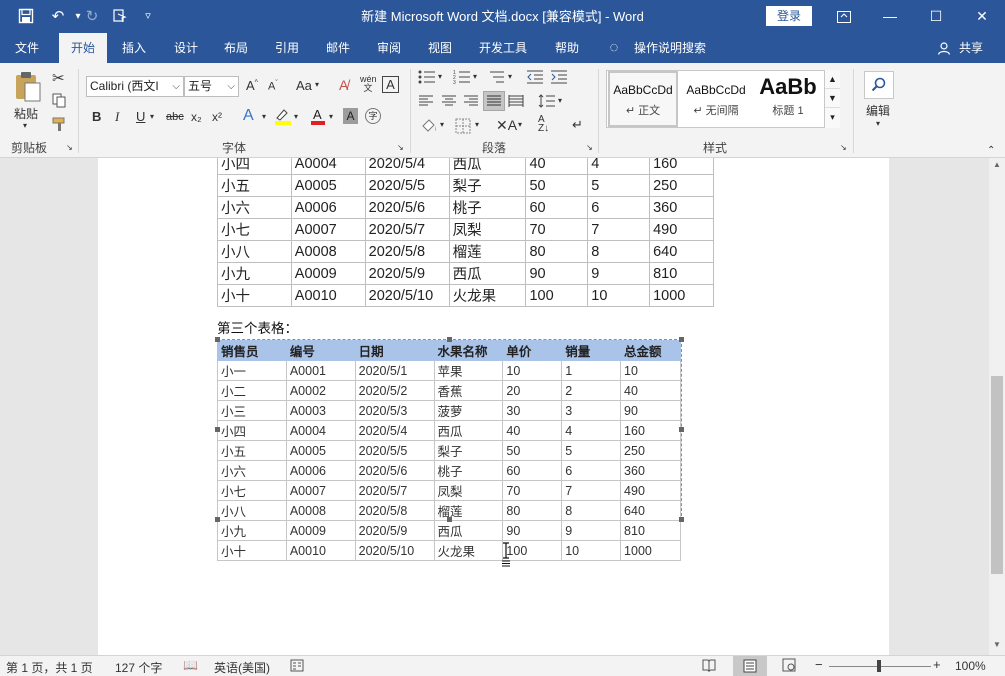 The image size is (1005, 676). I want to click on tab-references: 引用, so click(287, 48).